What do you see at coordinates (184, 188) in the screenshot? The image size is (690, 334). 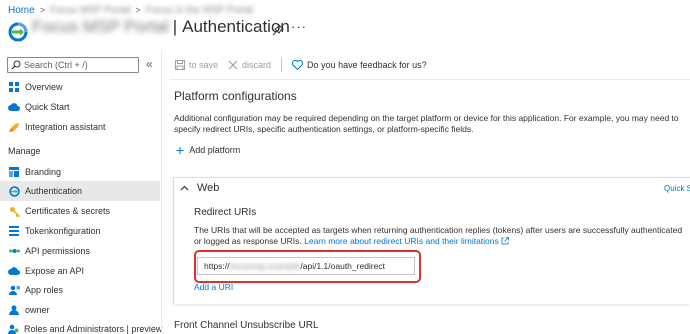 I see `chevron-up-icon` at bounding box center [184, 188].